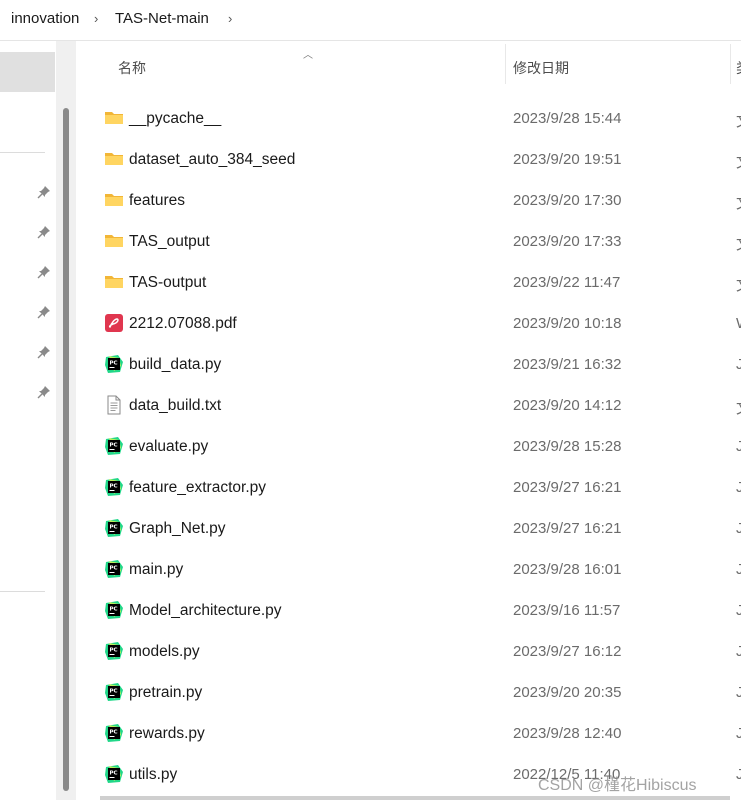 This screenshot has height=800, width=741. I want to click on file-date-modified: 2023/9/21 16:32, so click(567, 364).